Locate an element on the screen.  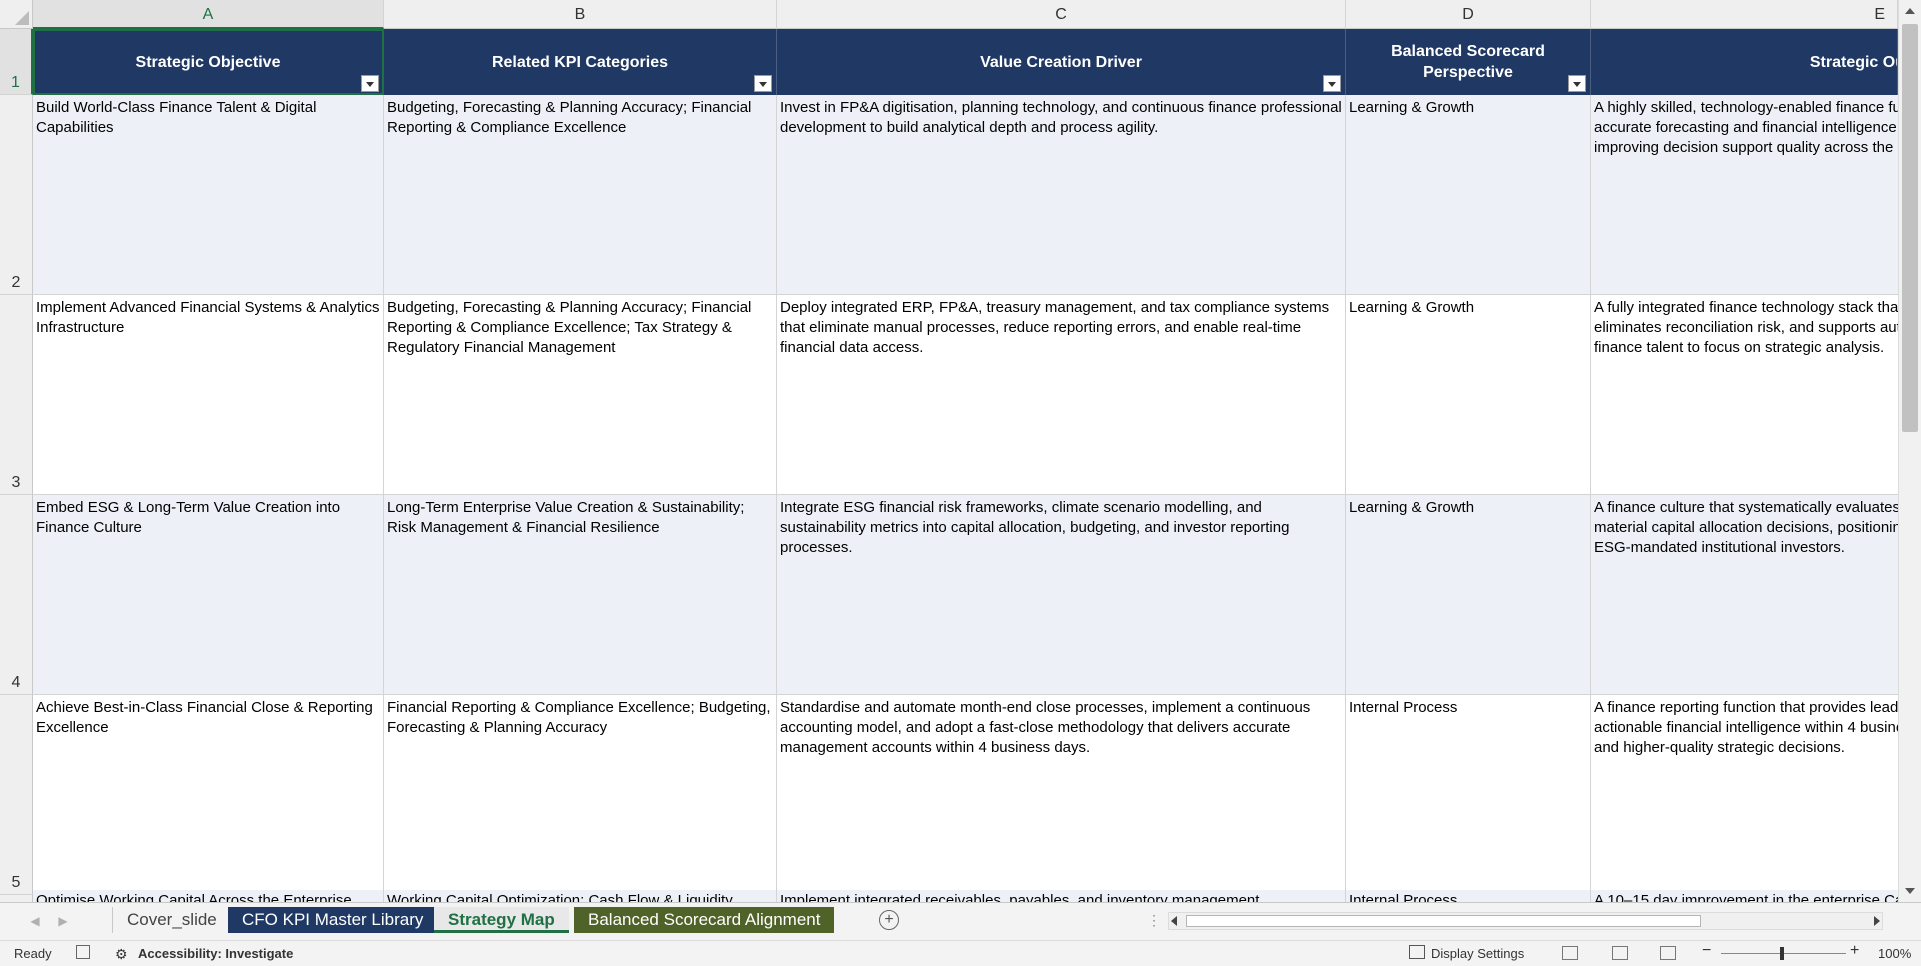
header-label: Strategic Objective is located at coordinates (208, 62).